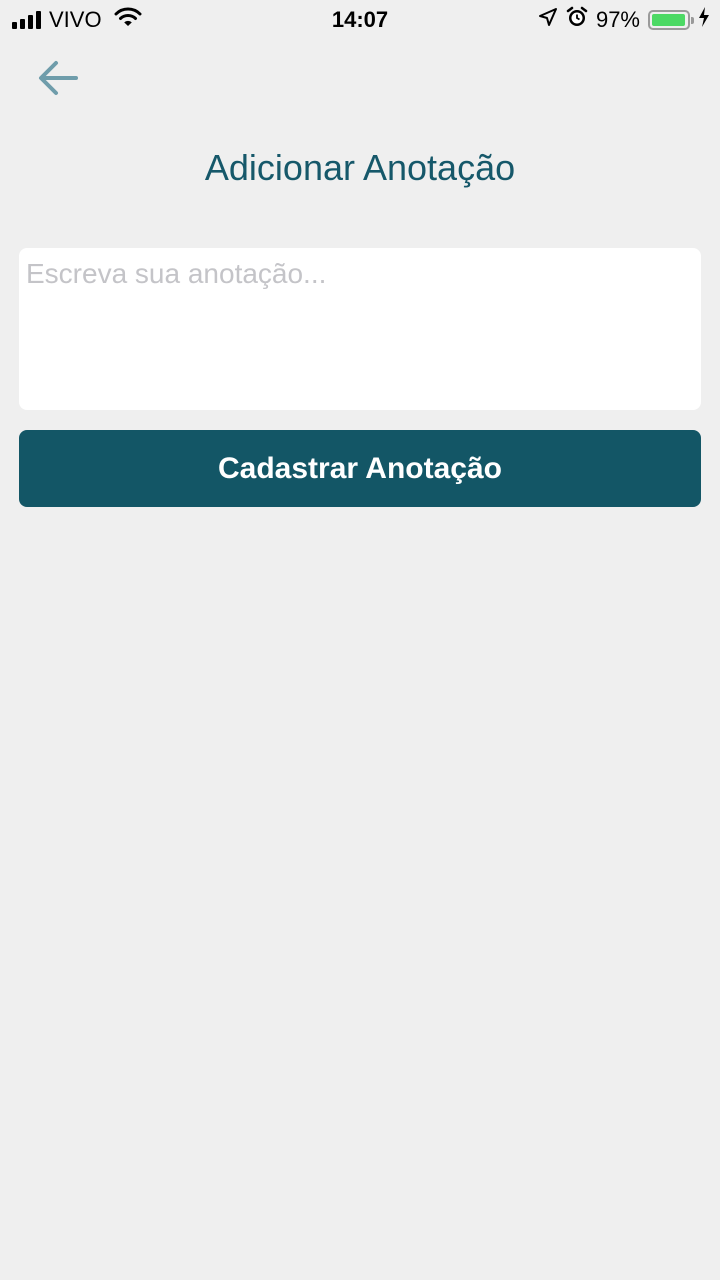 This screenshot has width=720, height=1280. I want to click on location-icon, so click(548, 20).